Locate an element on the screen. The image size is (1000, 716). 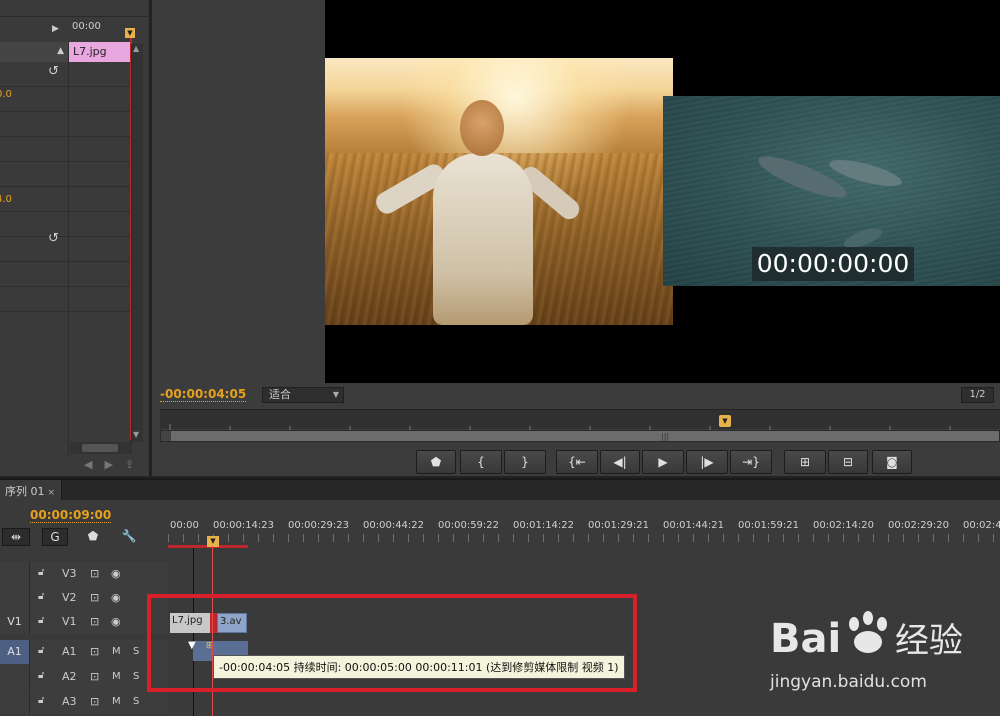
export-frame-button: ◙ is located at coordinates (892, 462).